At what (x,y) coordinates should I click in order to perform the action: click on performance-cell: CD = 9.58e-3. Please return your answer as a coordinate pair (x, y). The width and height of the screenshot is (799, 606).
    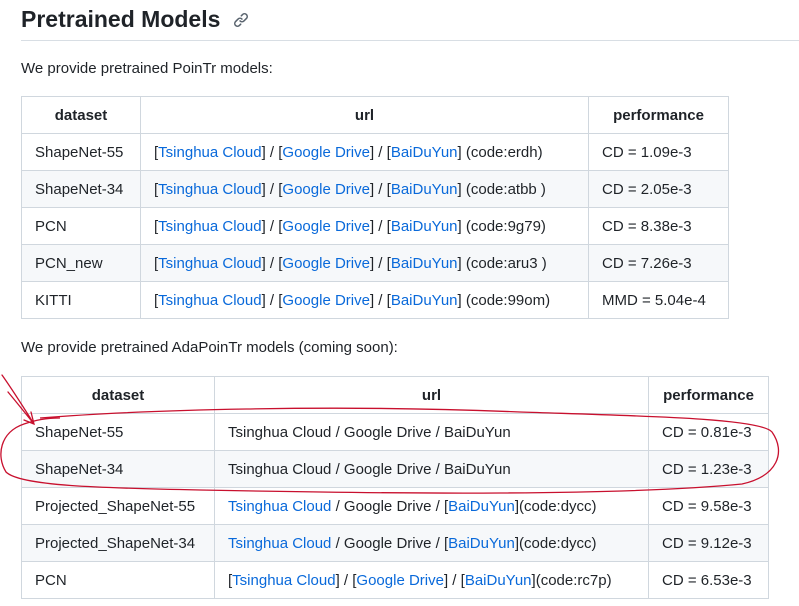
    Looking at the image, I should click on (708, 506).